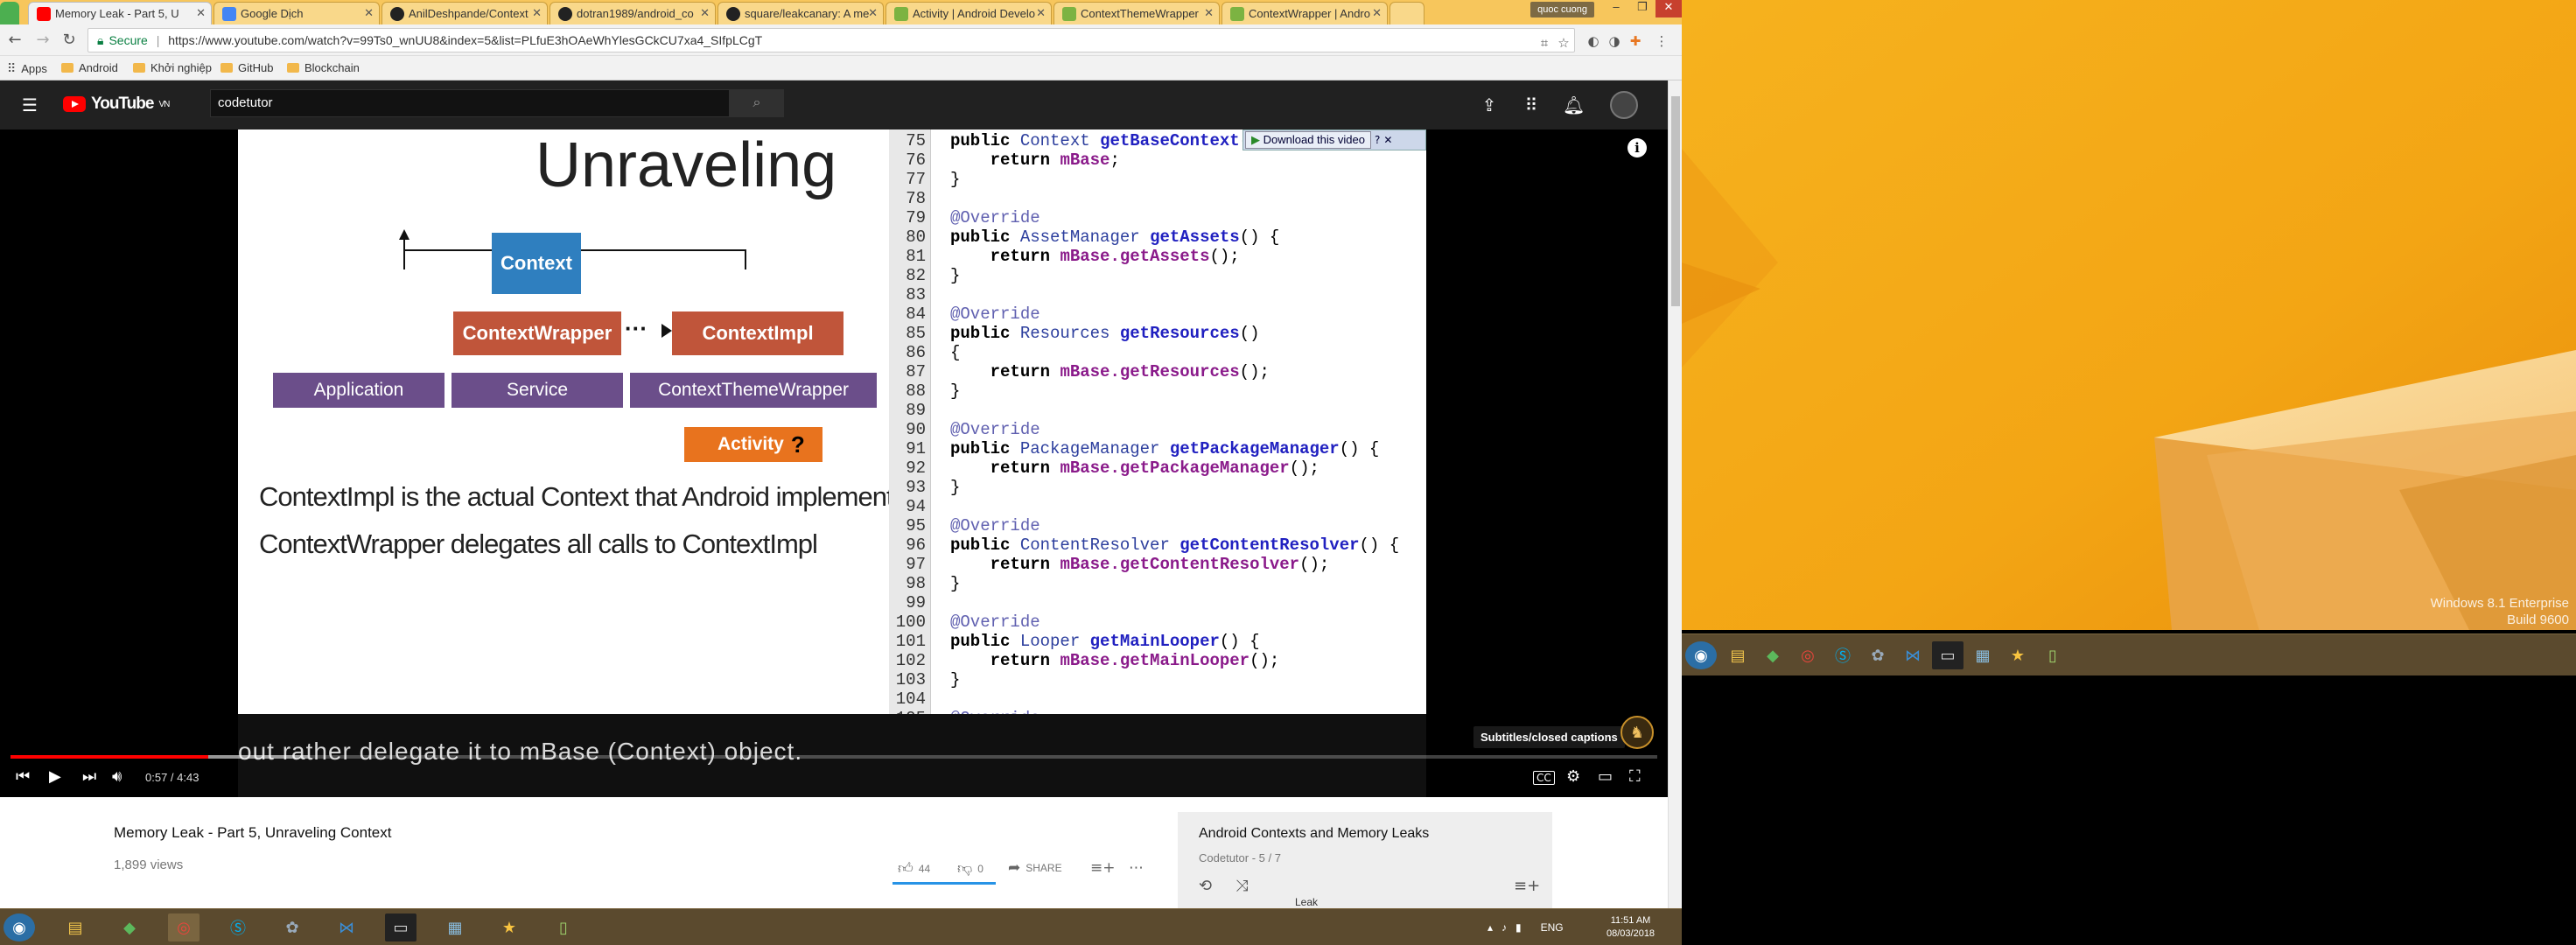 This screenshot has height=945, width=2576. What do you see at coordinates (23, 776) in the screenshot?
I see `previous-icon: ⏮` at bounding box center [23, 776].